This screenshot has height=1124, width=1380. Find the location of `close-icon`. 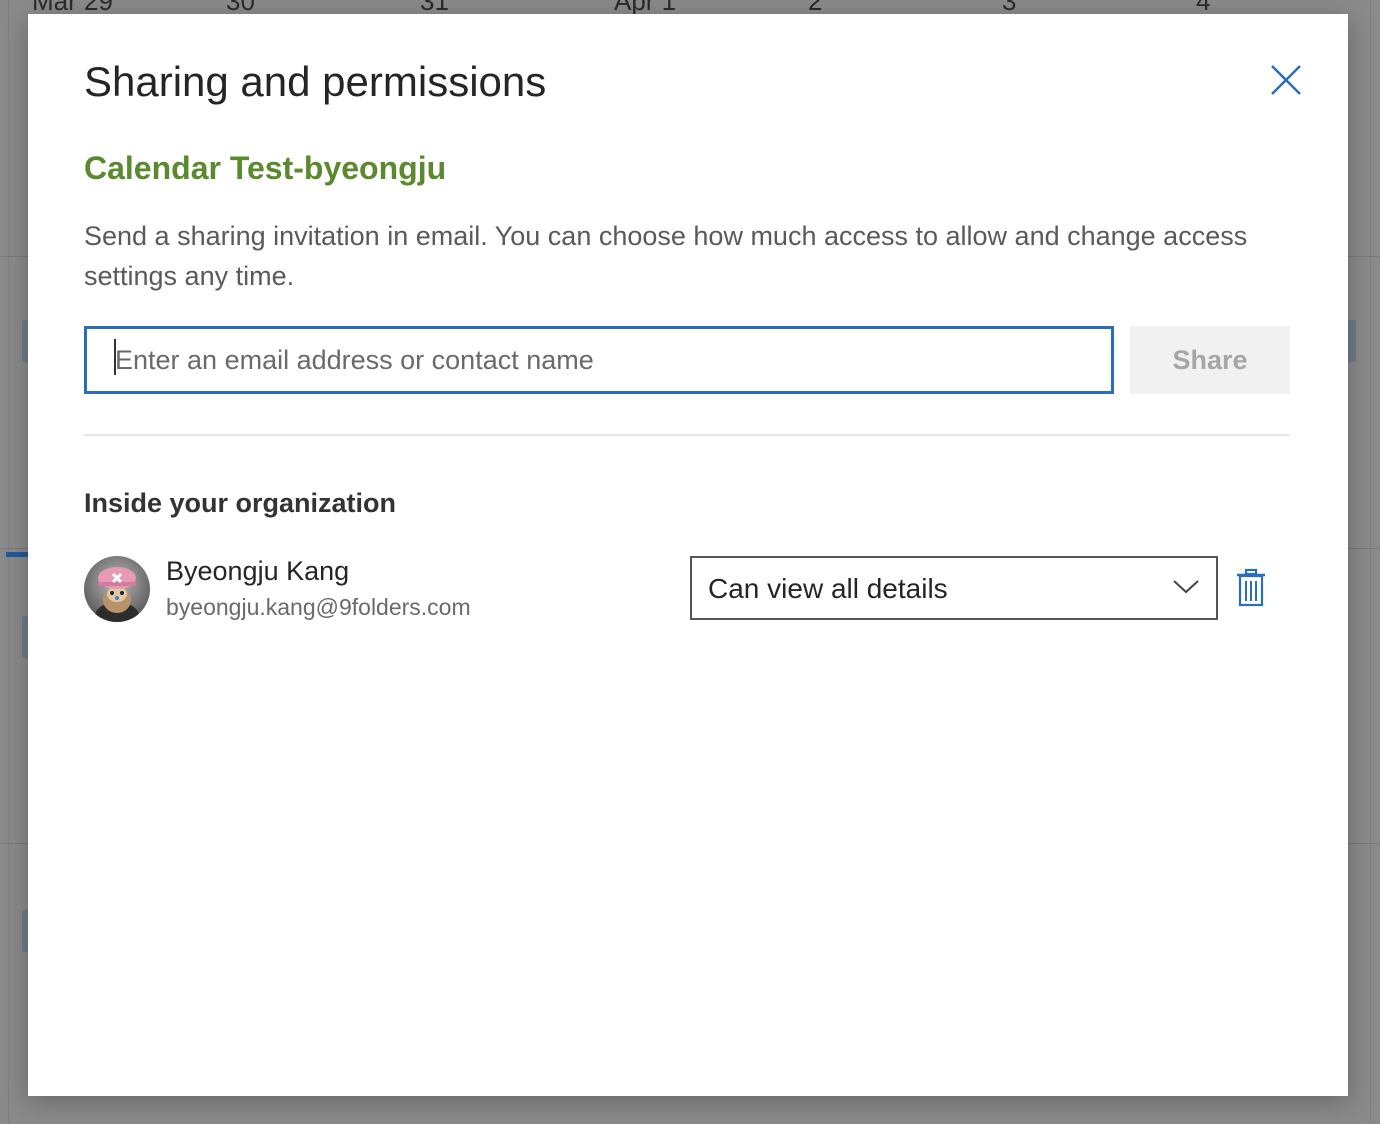

close-icon is located at coordinates (1286, 80).